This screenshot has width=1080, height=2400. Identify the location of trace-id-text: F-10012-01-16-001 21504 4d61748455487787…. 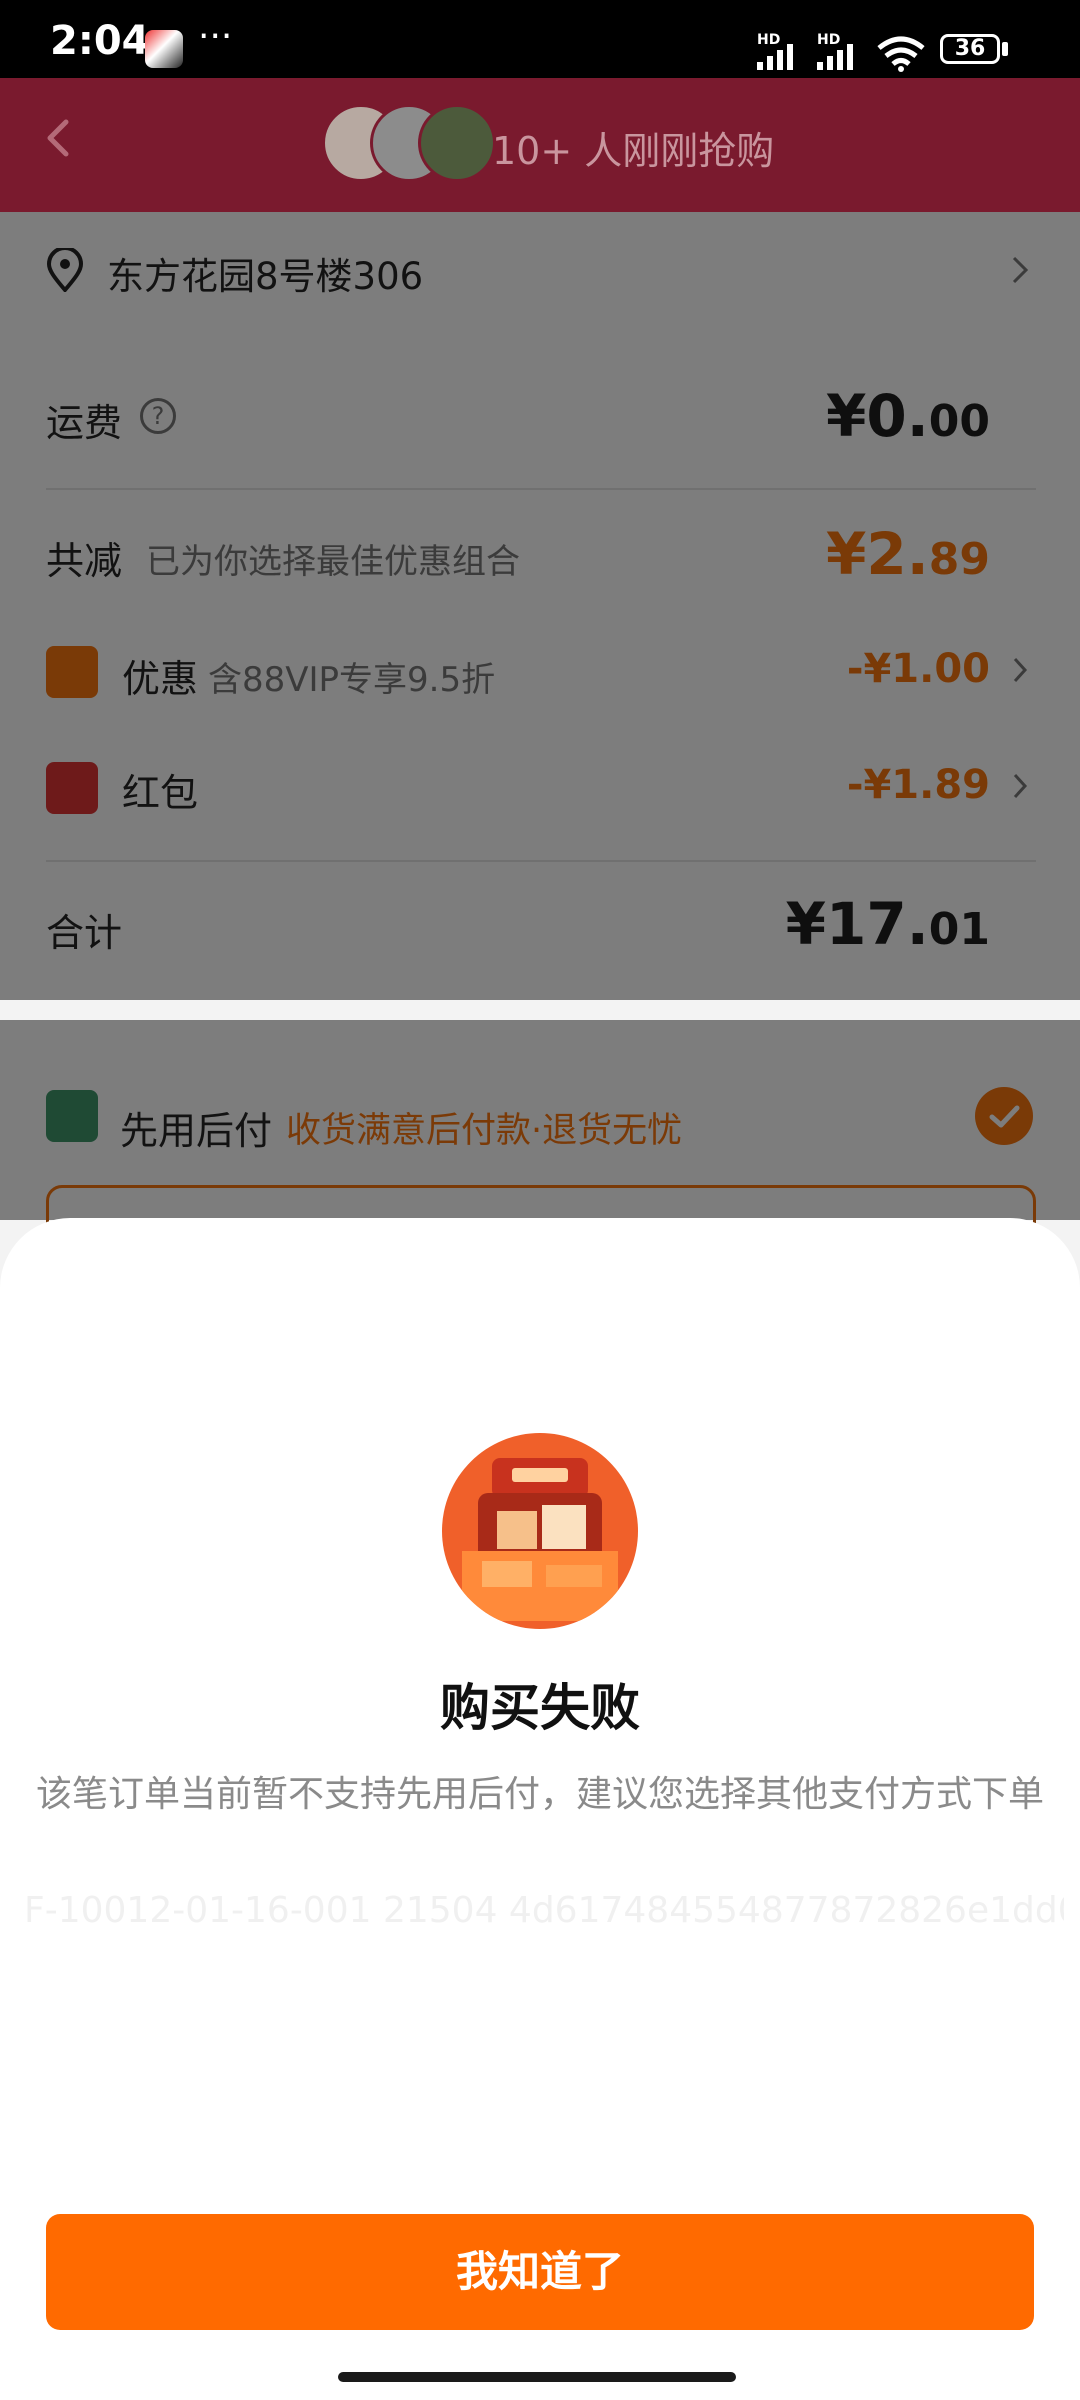
(544, 1910).